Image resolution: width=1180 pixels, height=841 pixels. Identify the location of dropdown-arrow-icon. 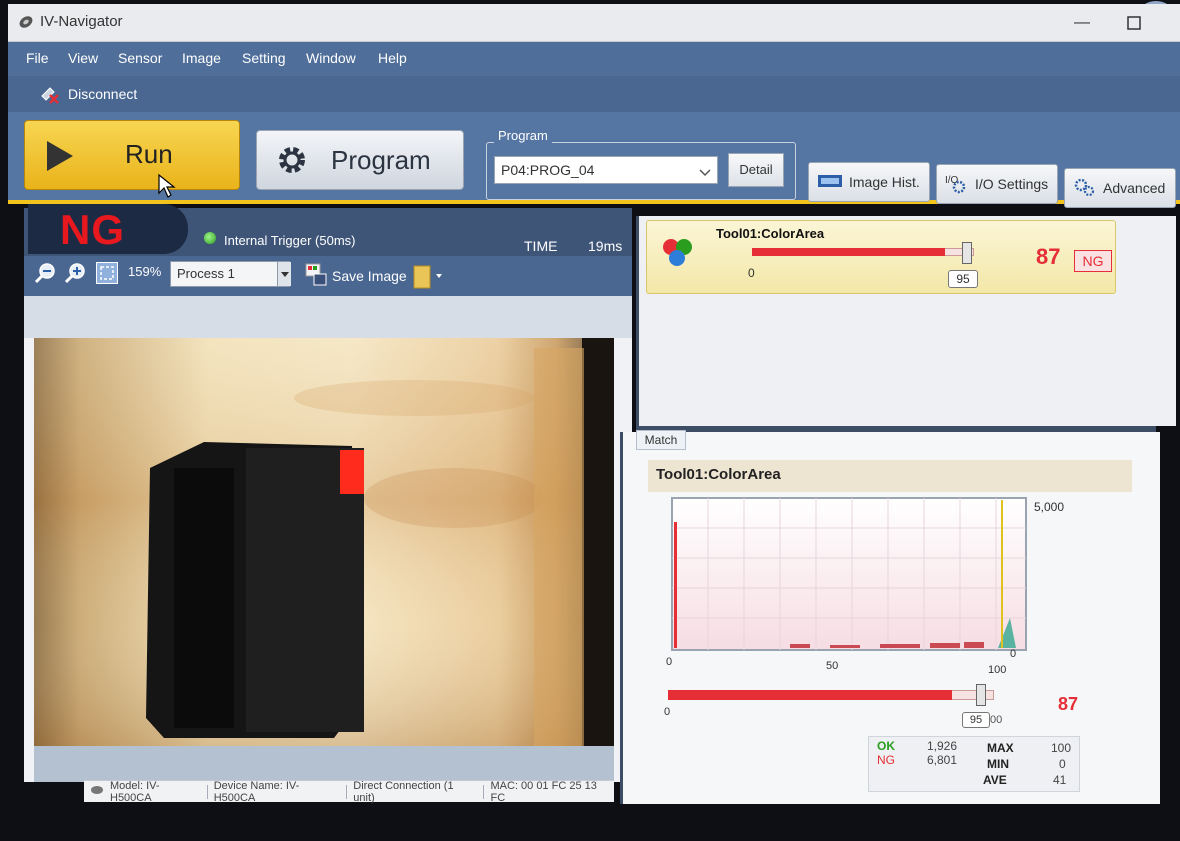
(284, 274).